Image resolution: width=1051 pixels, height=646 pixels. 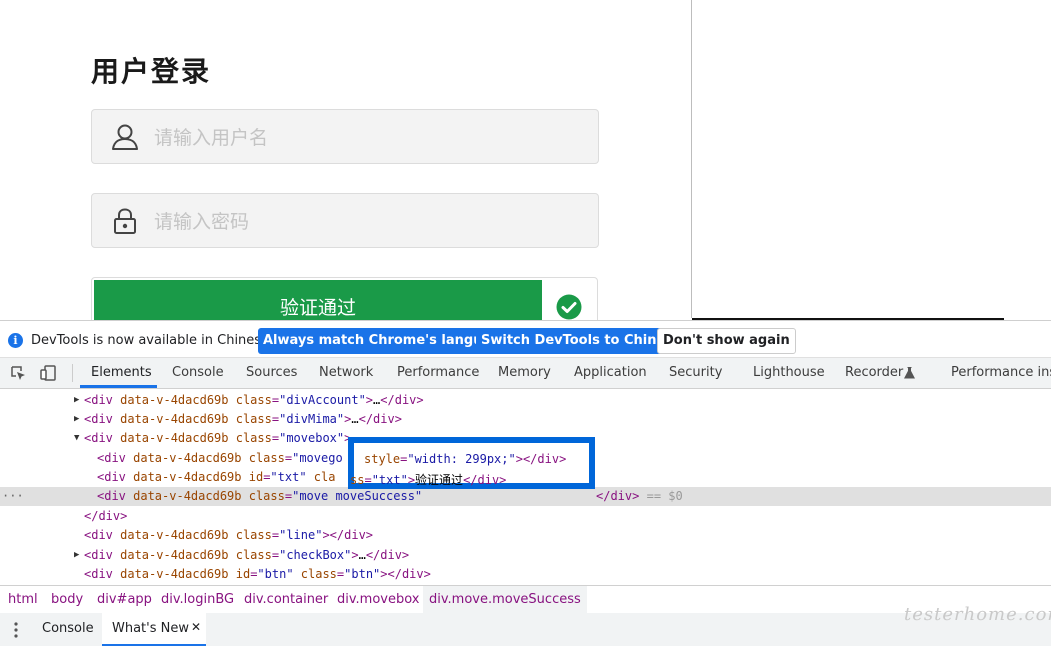 I want to click on info-icon: i, so click(x=15, y=340).